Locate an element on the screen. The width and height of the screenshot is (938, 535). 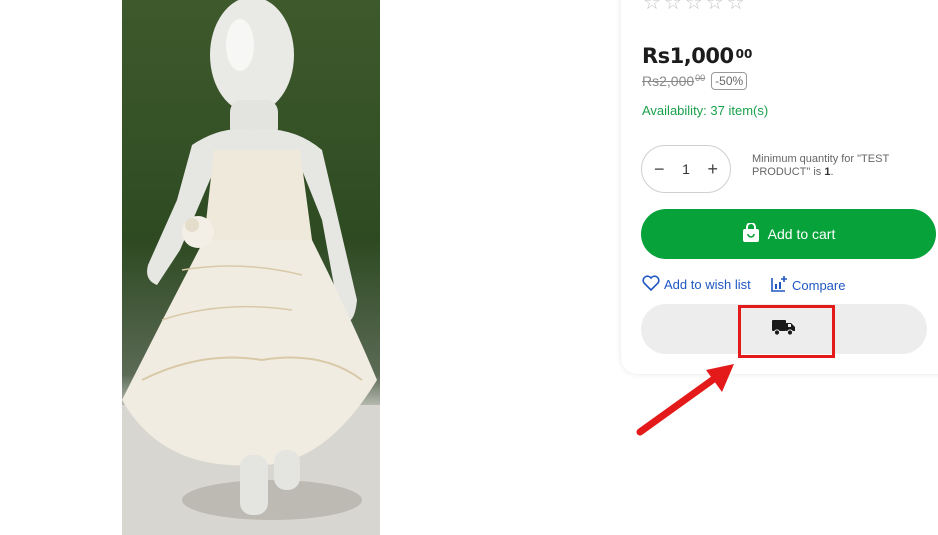
rating-stars: ☆☆☆☆☆ is located at coordinates (695, 7).